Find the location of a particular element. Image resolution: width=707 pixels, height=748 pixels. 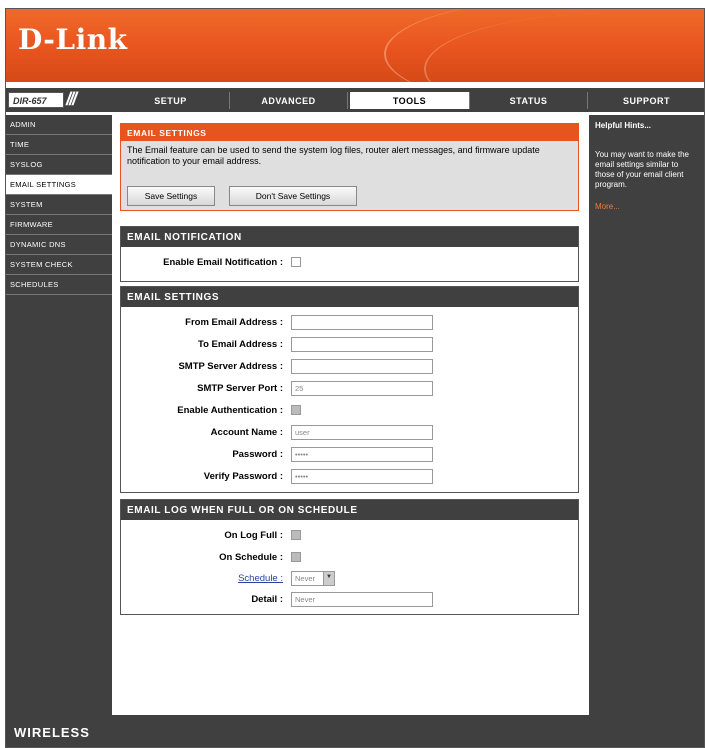

password-input: ••••• is located at coordinates (362, 454).